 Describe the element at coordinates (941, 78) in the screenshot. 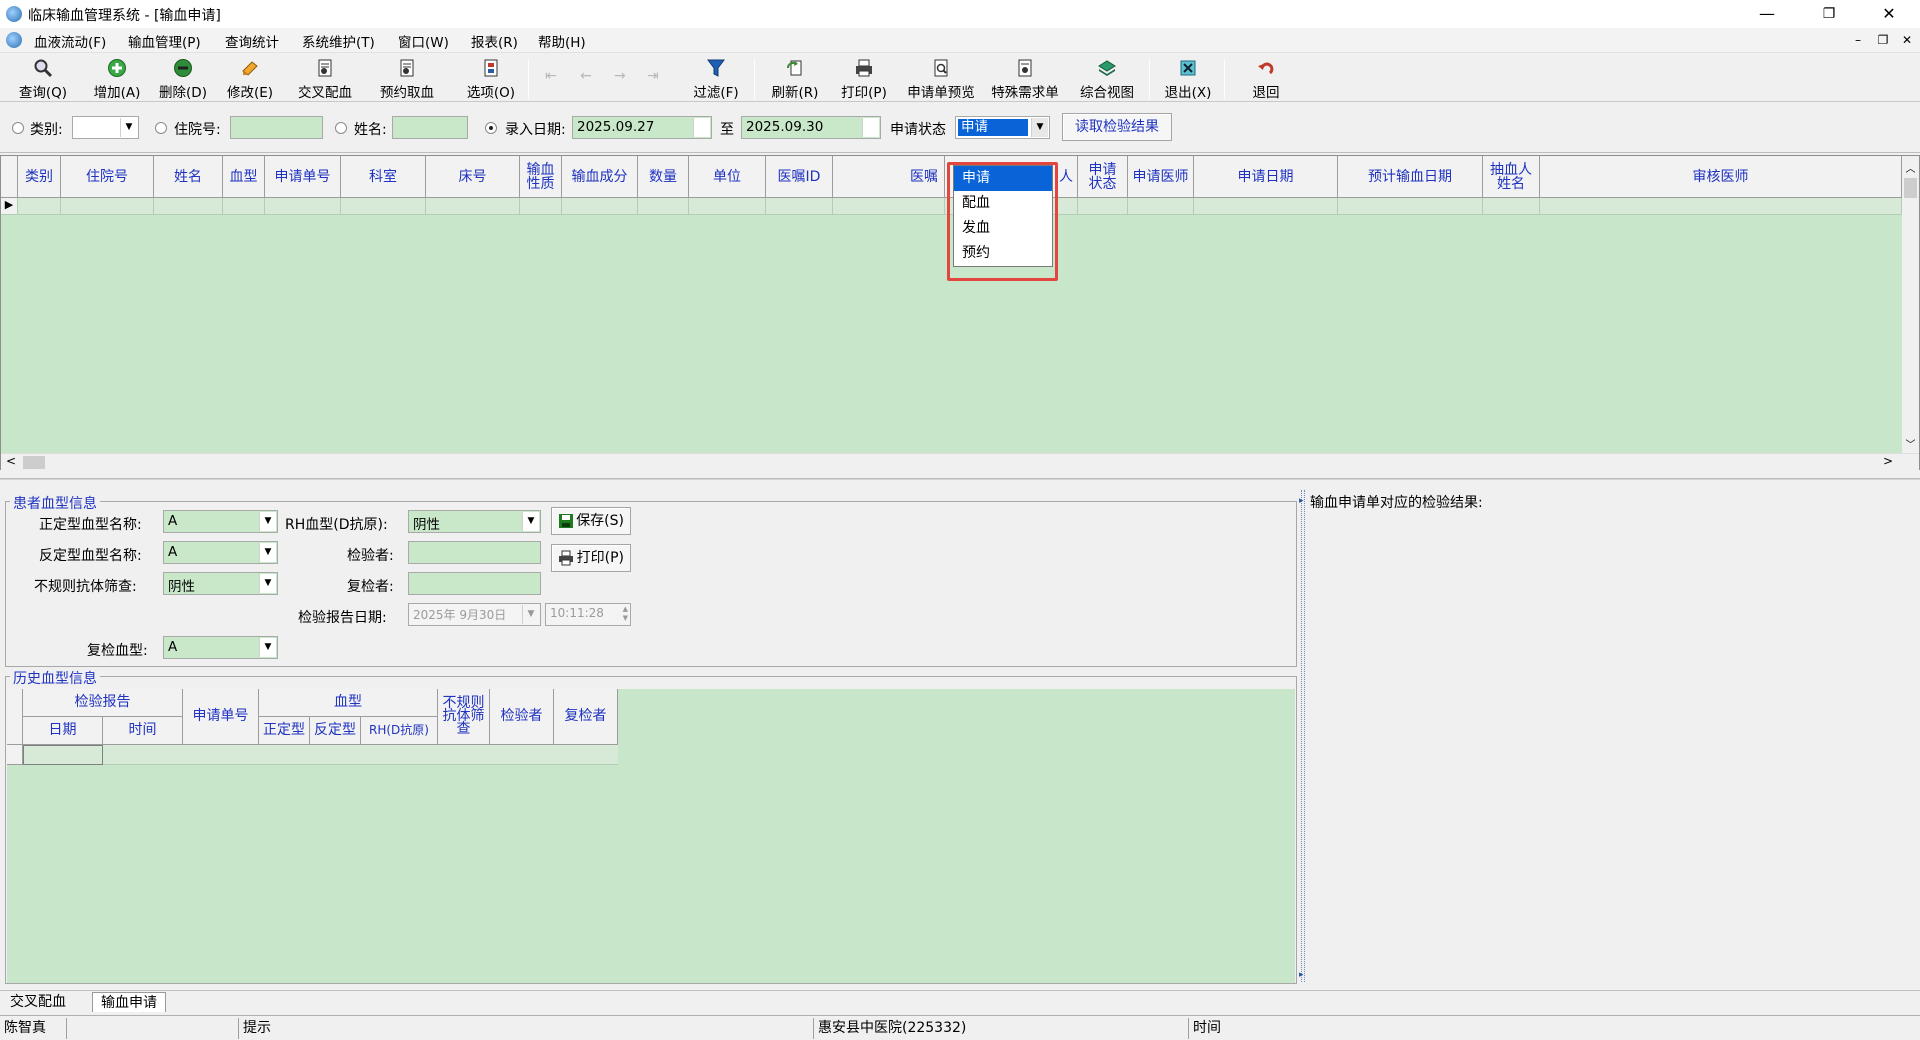

I see `application-preview-button: 申请单预览` at that location.